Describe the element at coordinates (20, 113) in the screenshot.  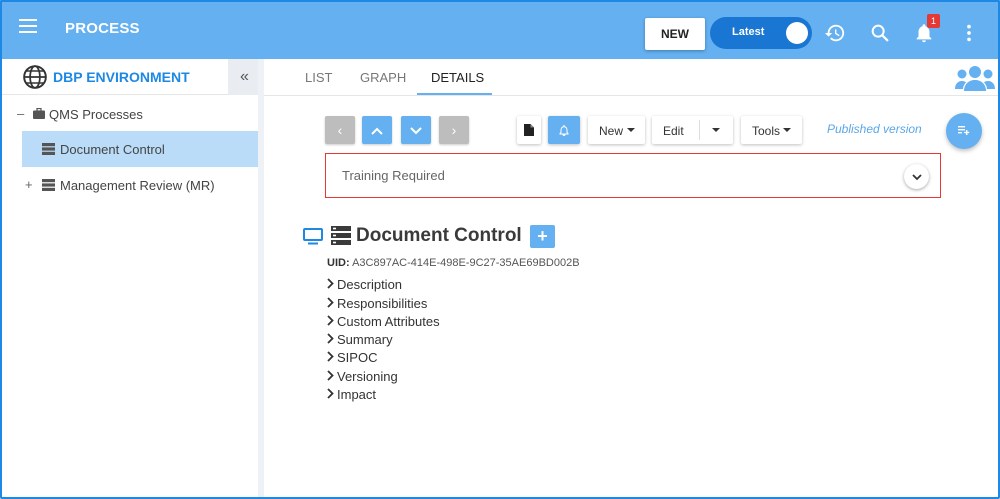
I see `collapse-toggle: –` at that location.